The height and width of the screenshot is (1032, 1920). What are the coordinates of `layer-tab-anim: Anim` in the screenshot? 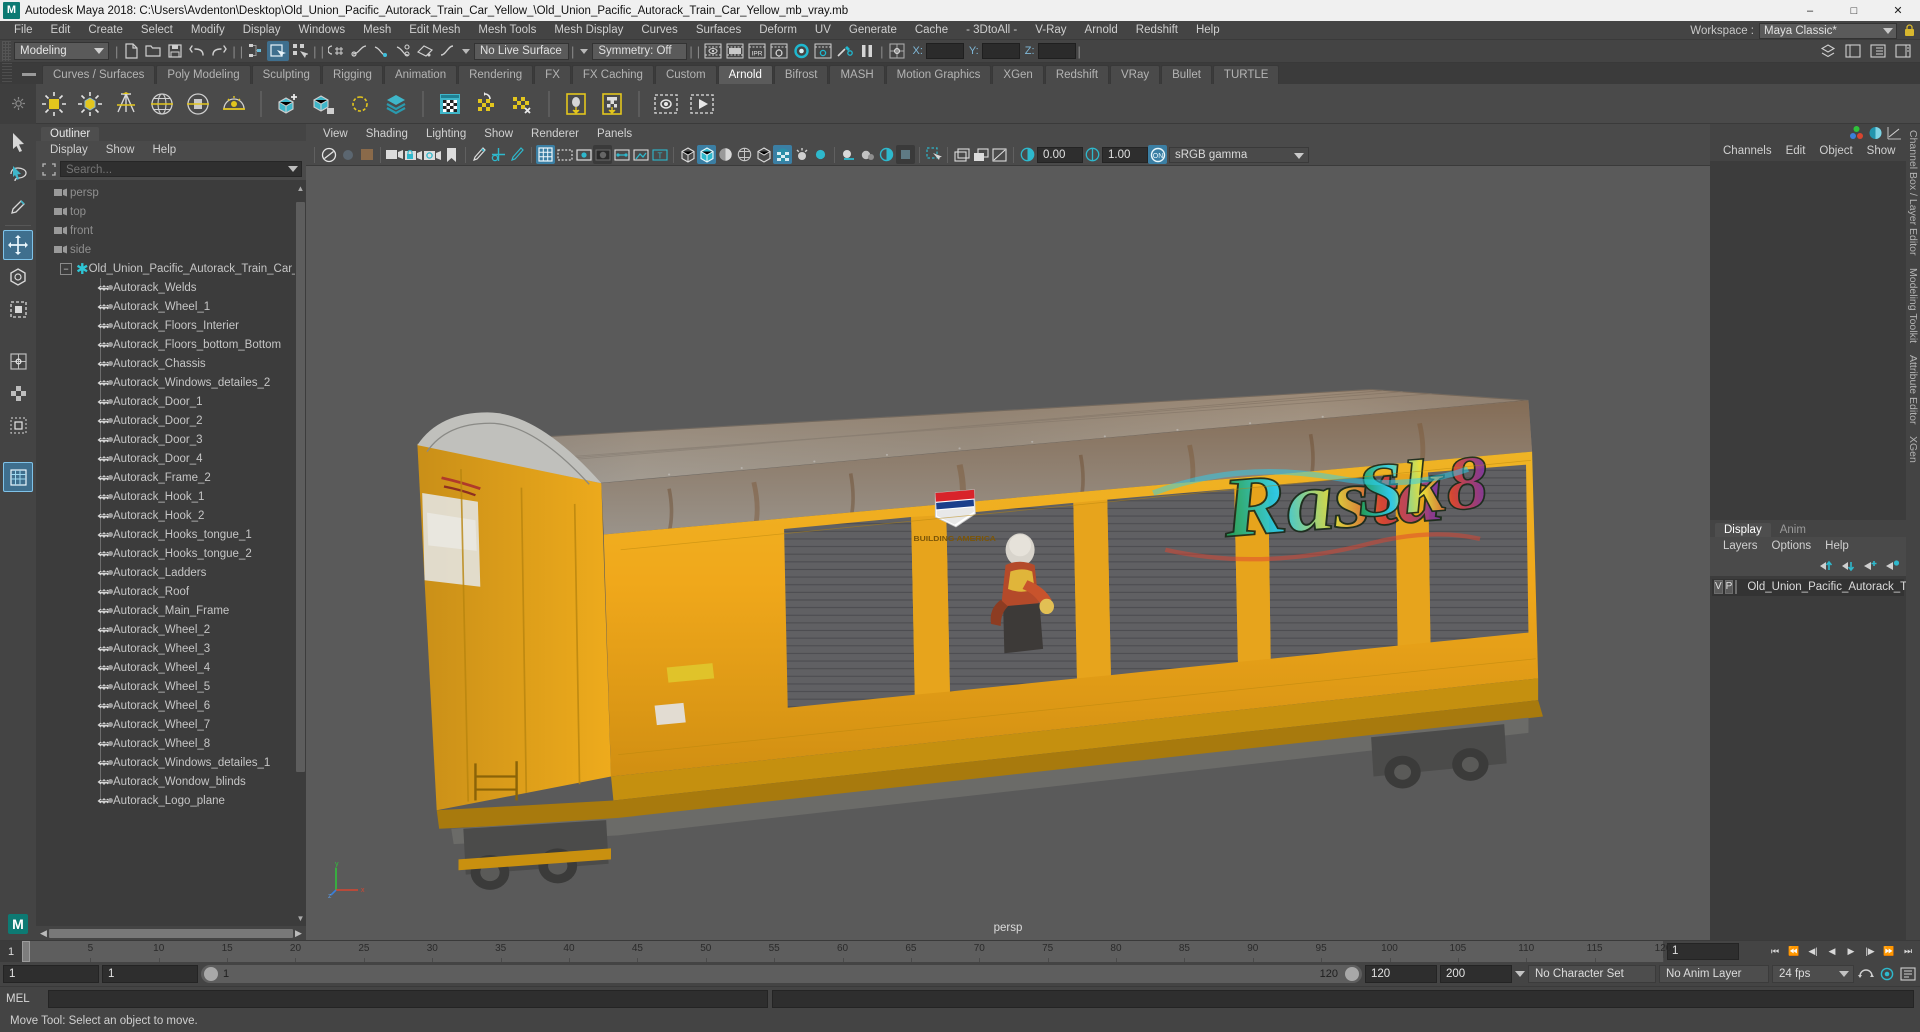 It's located at (1793, 530).